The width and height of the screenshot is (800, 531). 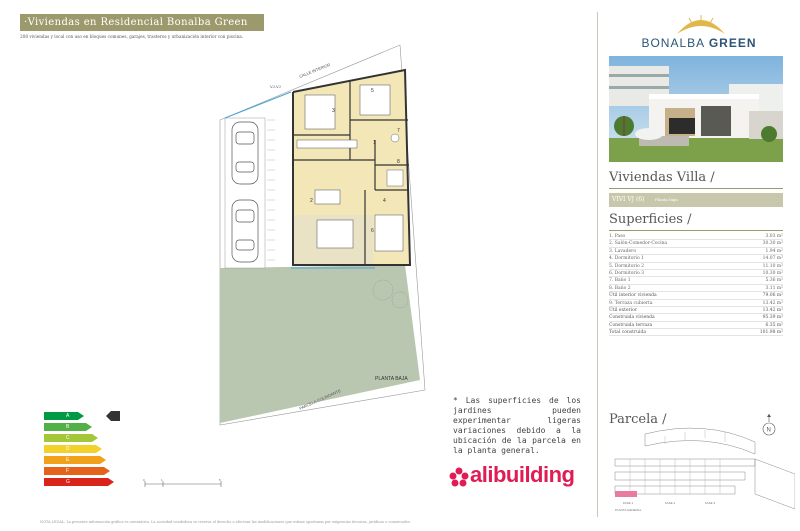 I want to click on row-label: Útil exterior, so click(x=623, y=310).